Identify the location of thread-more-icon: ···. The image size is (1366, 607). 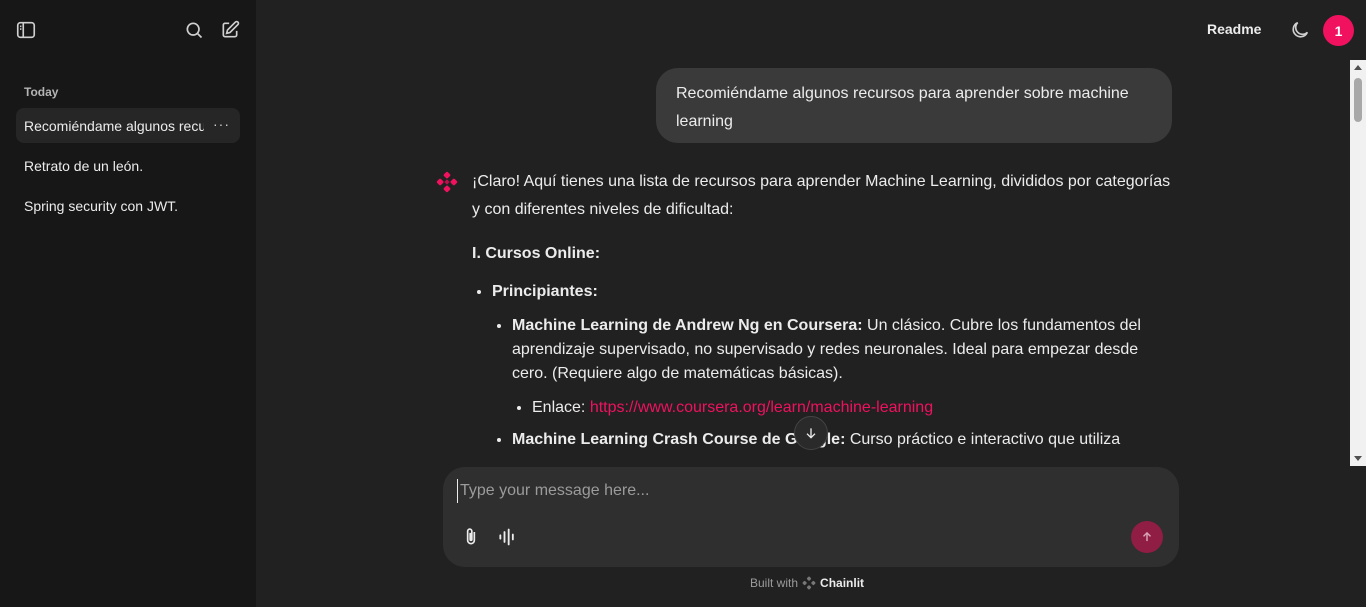
(221, 124).